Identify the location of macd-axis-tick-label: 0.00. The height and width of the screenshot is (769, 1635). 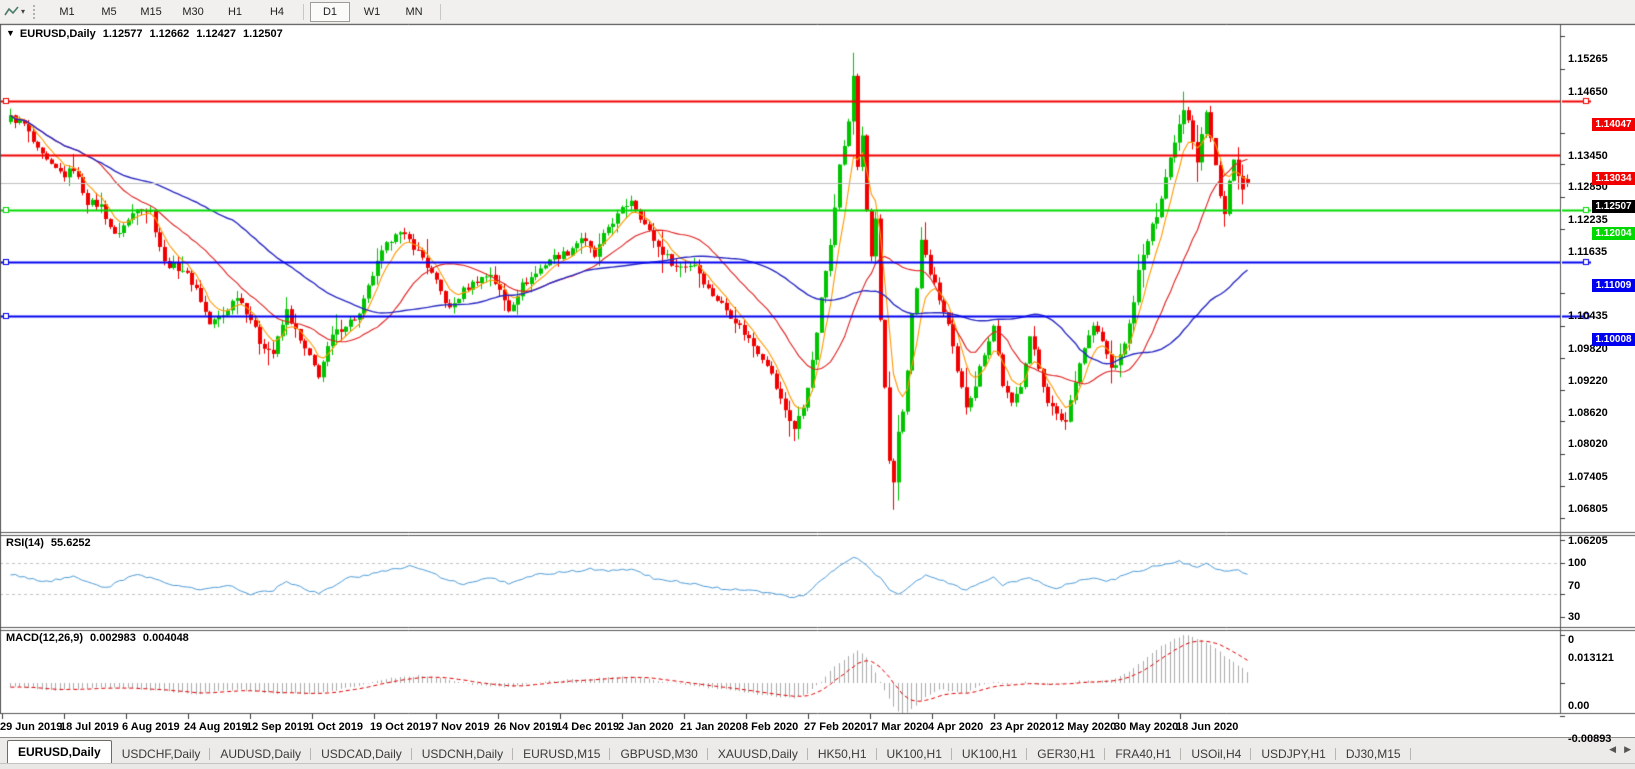
(1579, 706).